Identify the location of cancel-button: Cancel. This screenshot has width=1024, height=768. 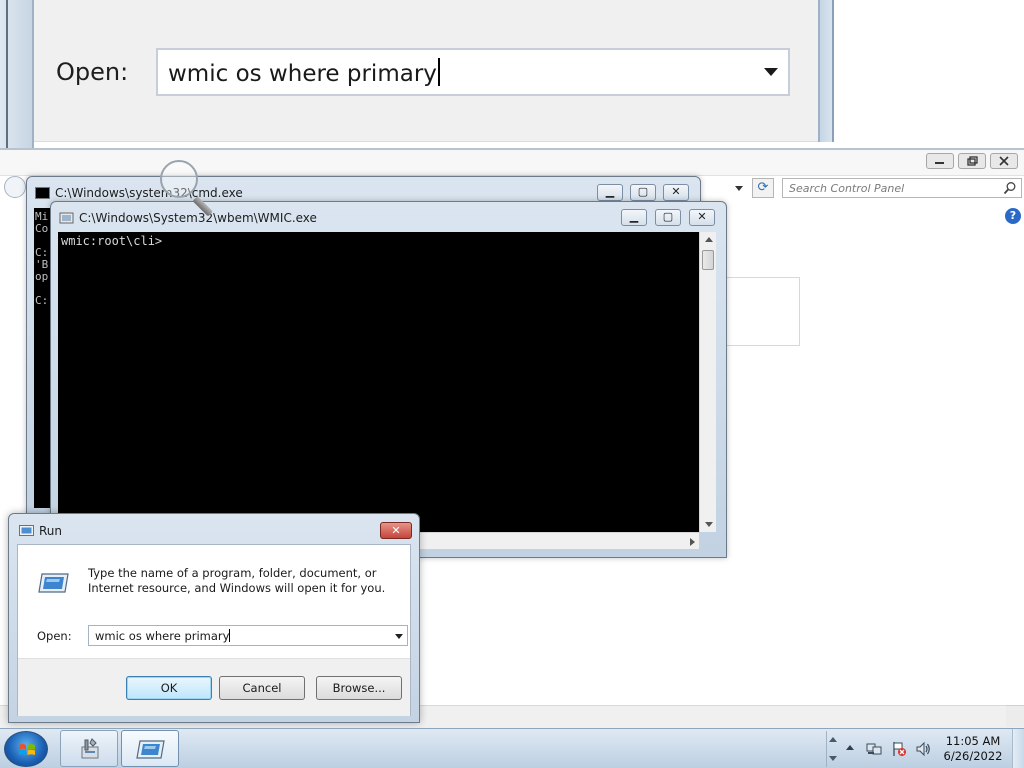
(262, 688).